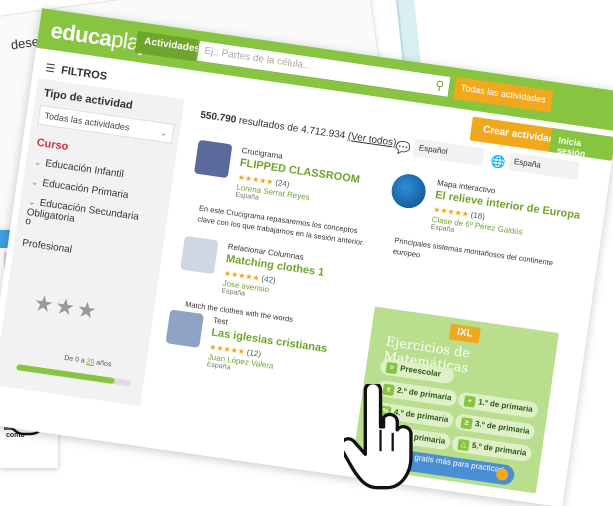 This screenshot has width=613, height=506. I want to click on hand-cursor-icon, so click(378, 437).